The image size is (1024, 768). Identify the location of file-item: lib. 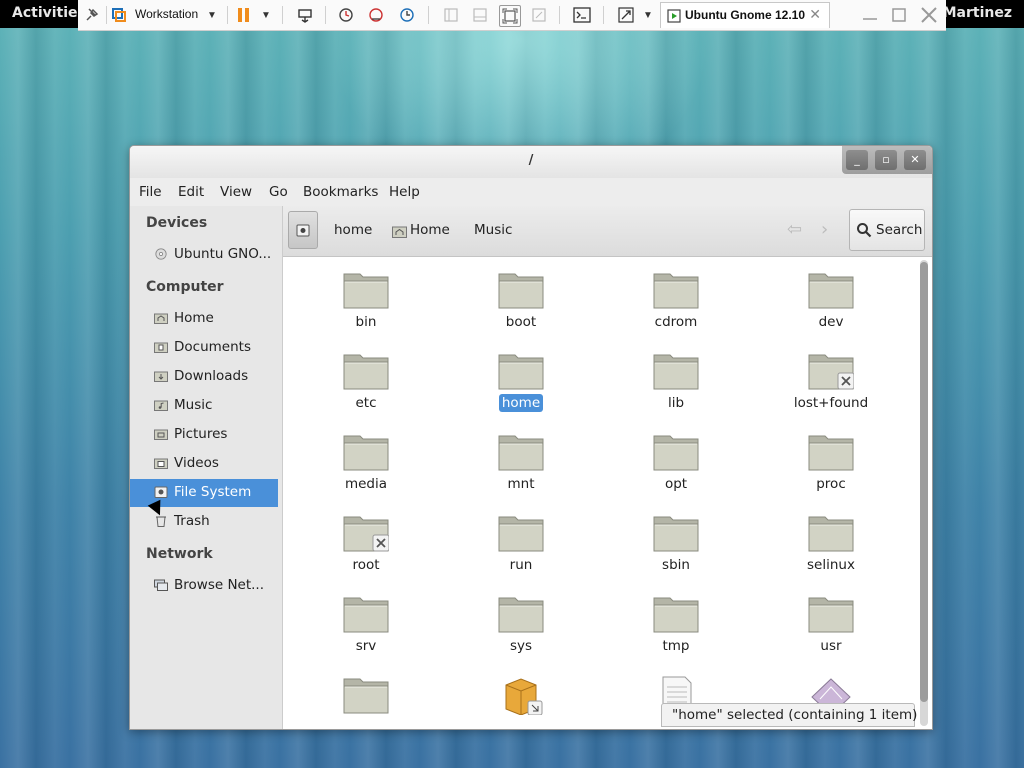
(676, 382).